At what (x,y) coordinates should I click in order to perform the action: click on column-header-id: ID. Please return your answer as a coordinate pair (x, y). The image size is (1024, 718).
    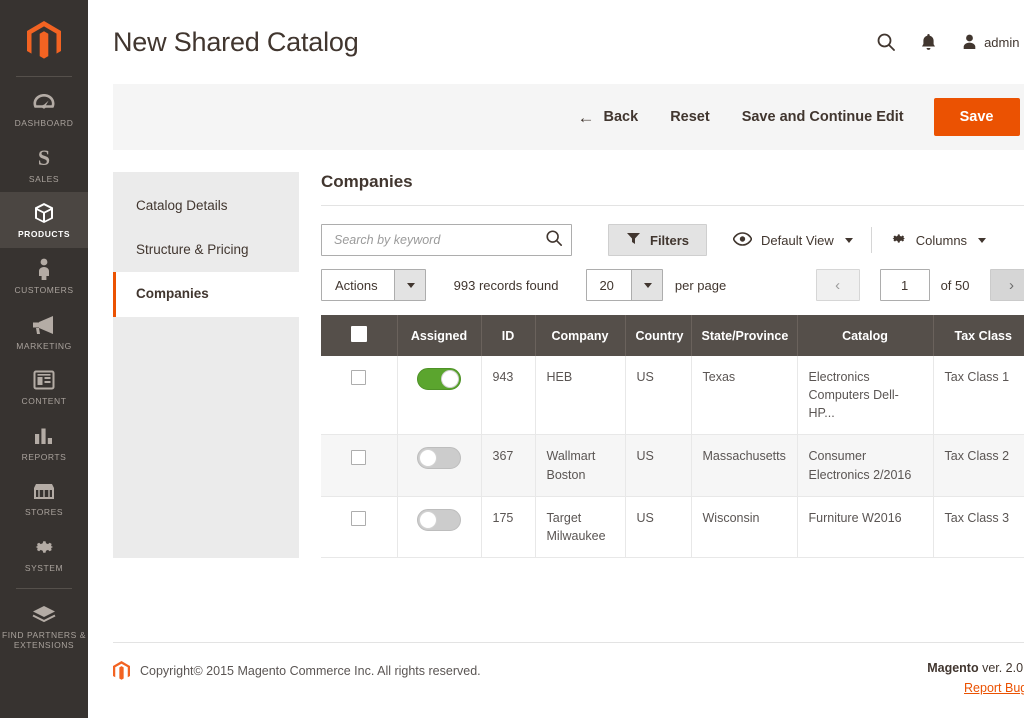
    Looking at the image, I should click on (508, 335).